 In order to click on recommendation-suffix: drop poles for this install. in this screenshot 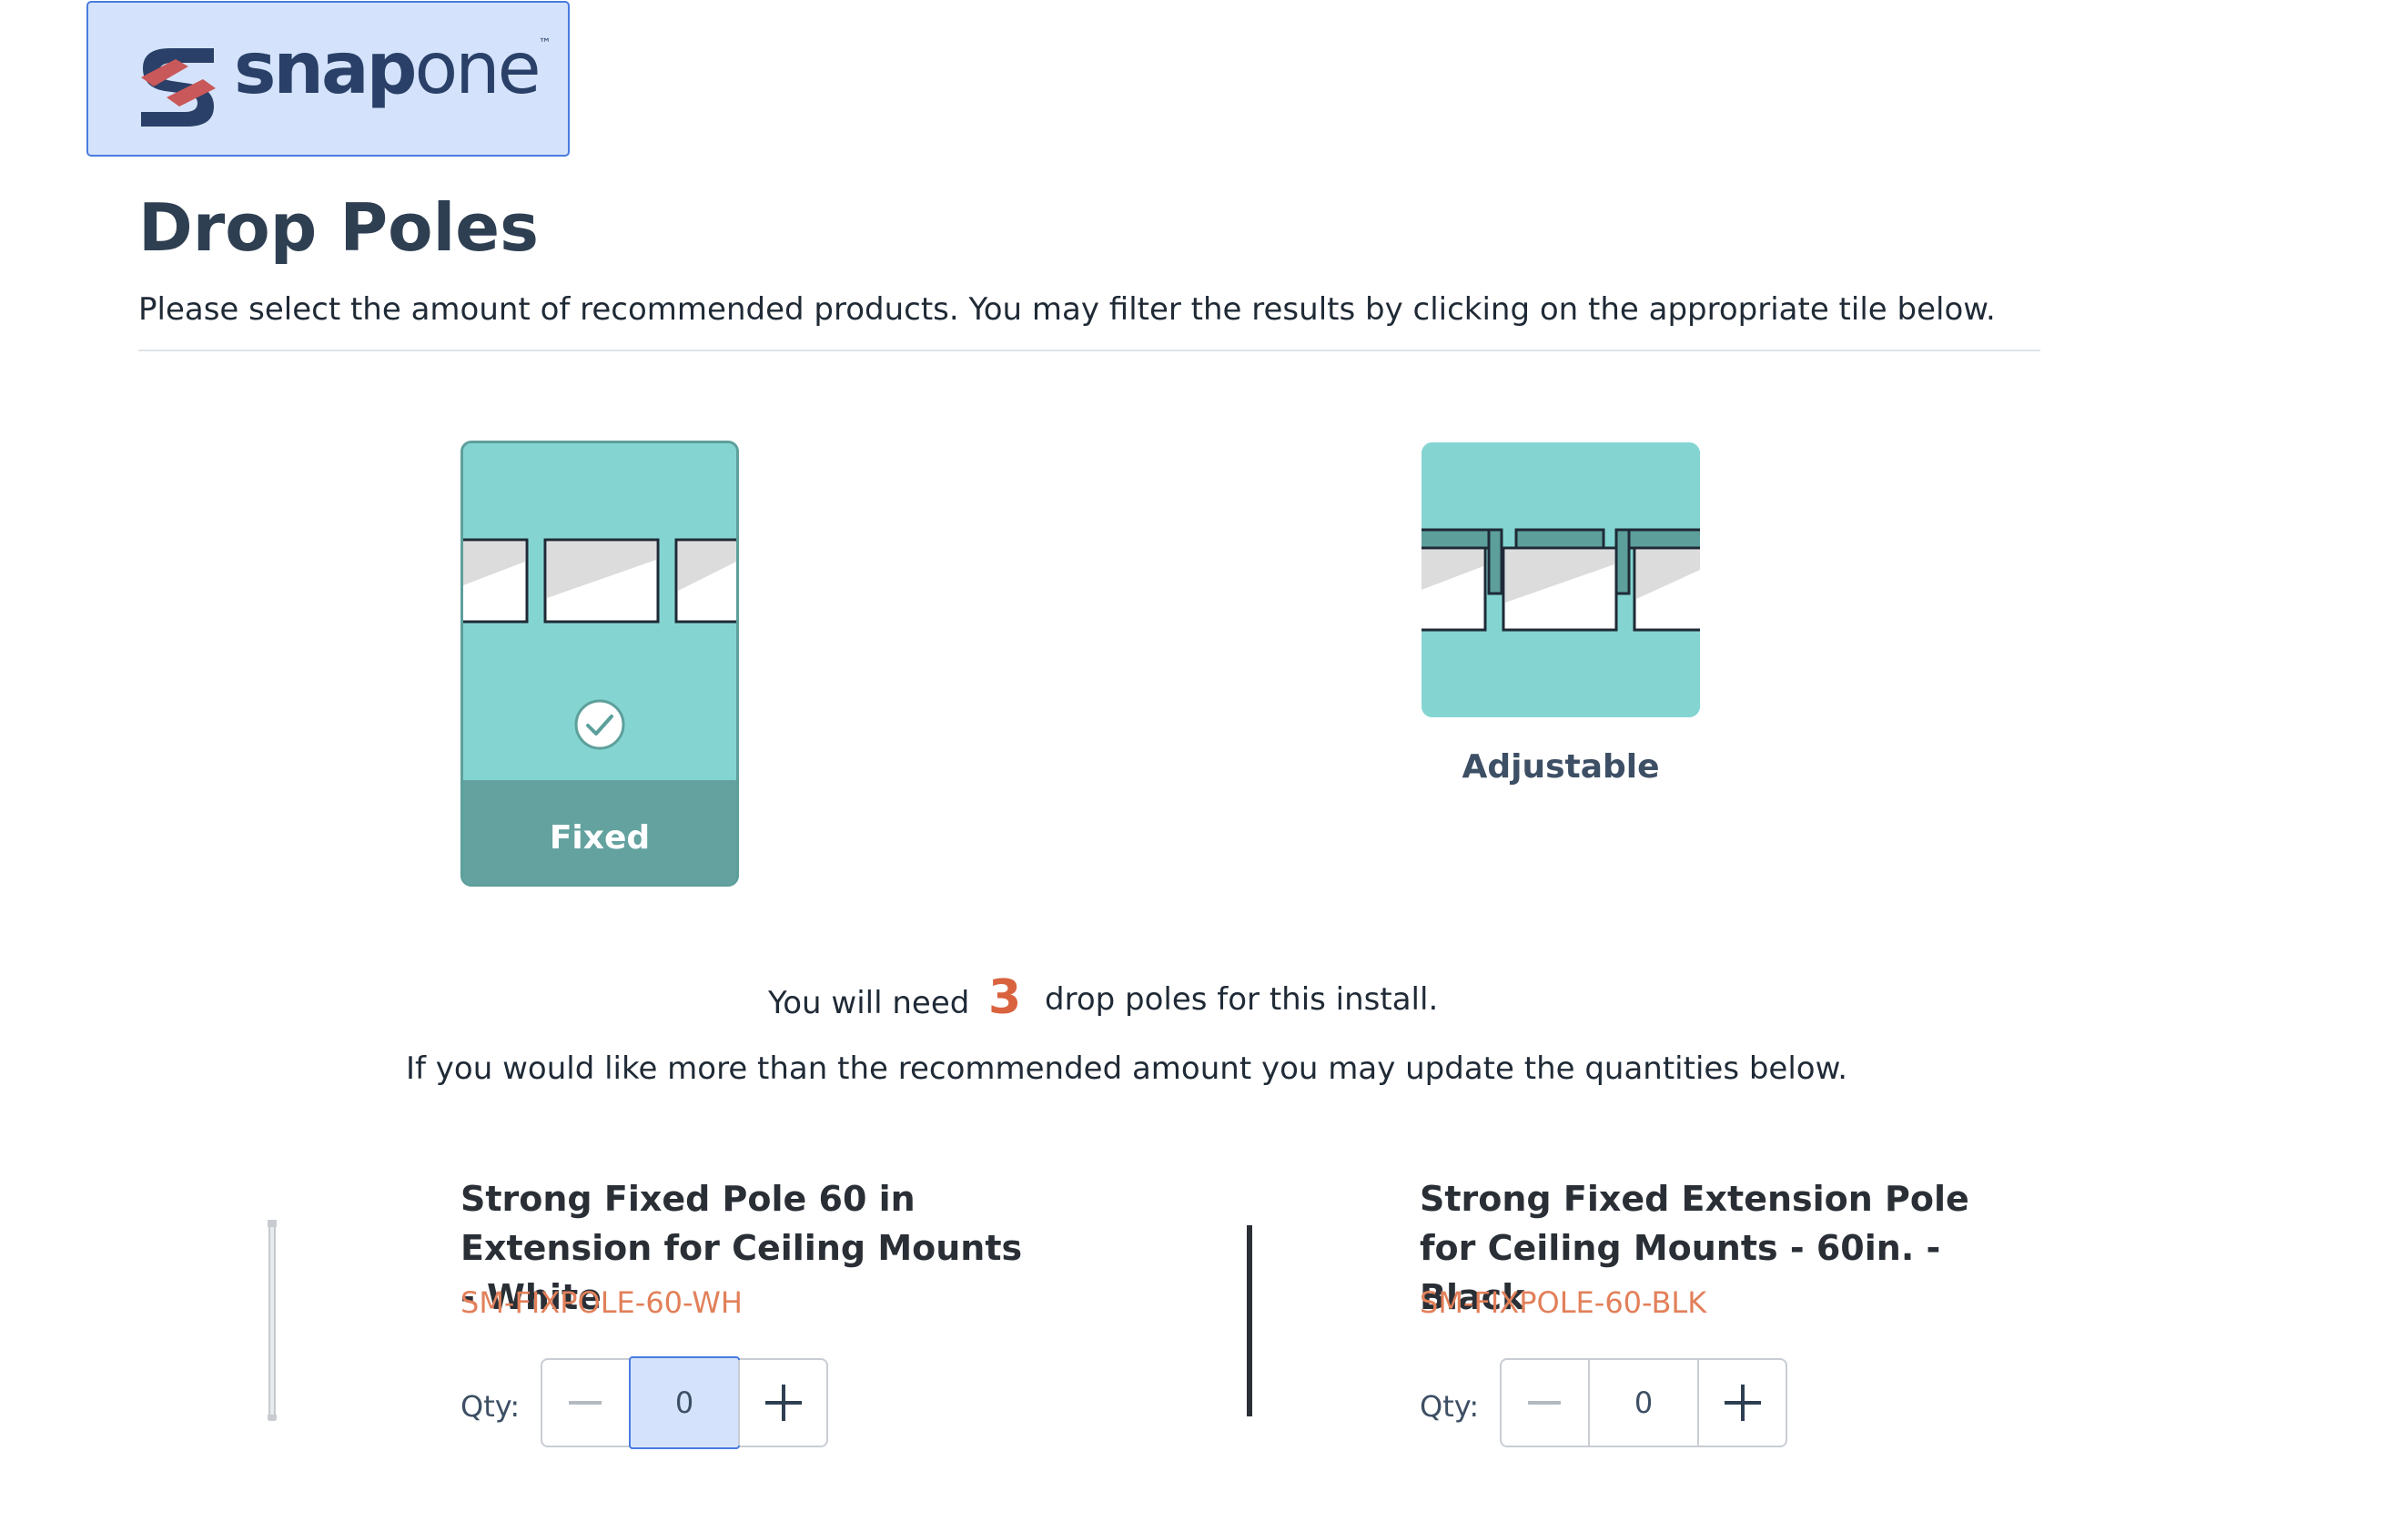, I will do `click(1242, 999)`.